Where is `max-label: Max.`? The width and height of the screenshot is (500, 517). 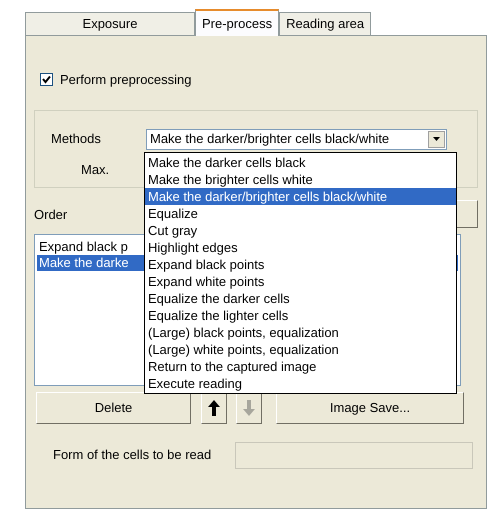
max-label: Max. is located at coordinates (95, 169).